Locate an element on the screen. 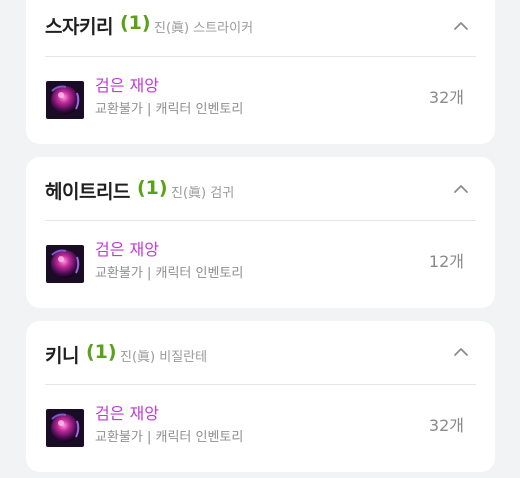  character-header: 헤이트리드 (1) 진(眞) 검귀 is located at coordinates (260, 188).